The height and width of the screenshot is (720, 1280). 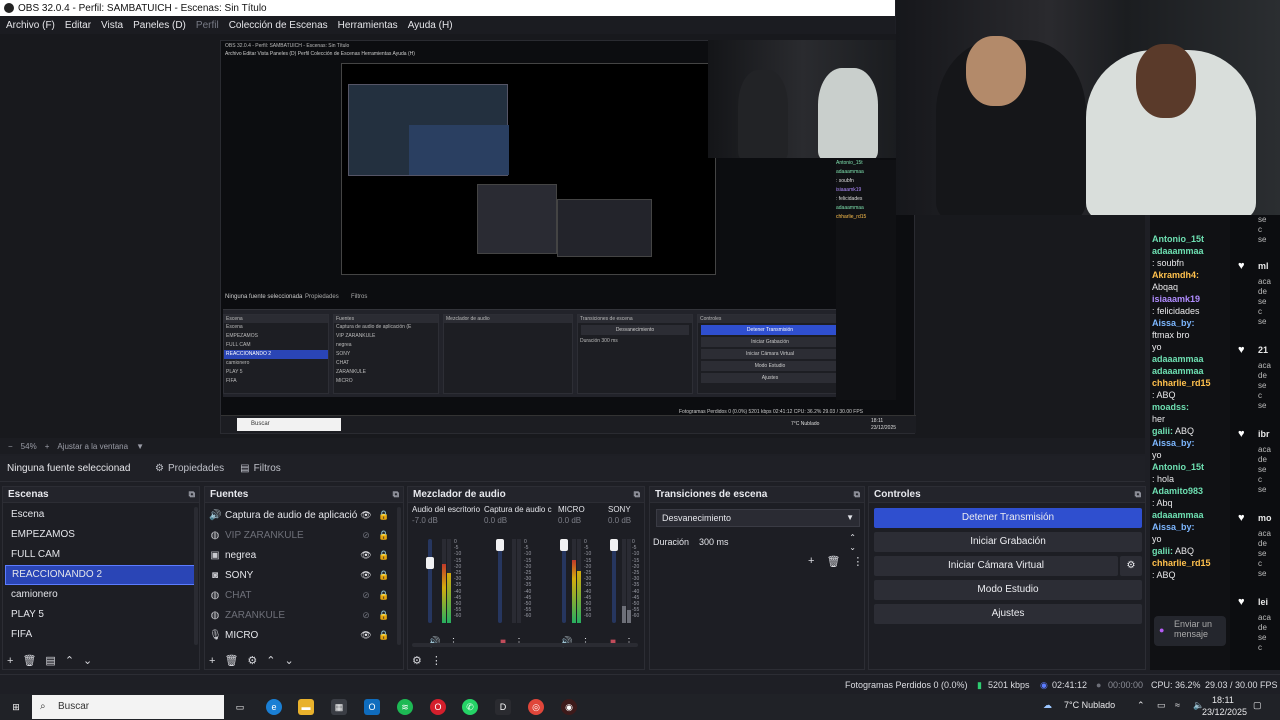 What do you see at coordinates (777, 542) in the screenshot?
I see `duration-input: 300 ms ⌃ ⌄` at bounding box center [777, 542].